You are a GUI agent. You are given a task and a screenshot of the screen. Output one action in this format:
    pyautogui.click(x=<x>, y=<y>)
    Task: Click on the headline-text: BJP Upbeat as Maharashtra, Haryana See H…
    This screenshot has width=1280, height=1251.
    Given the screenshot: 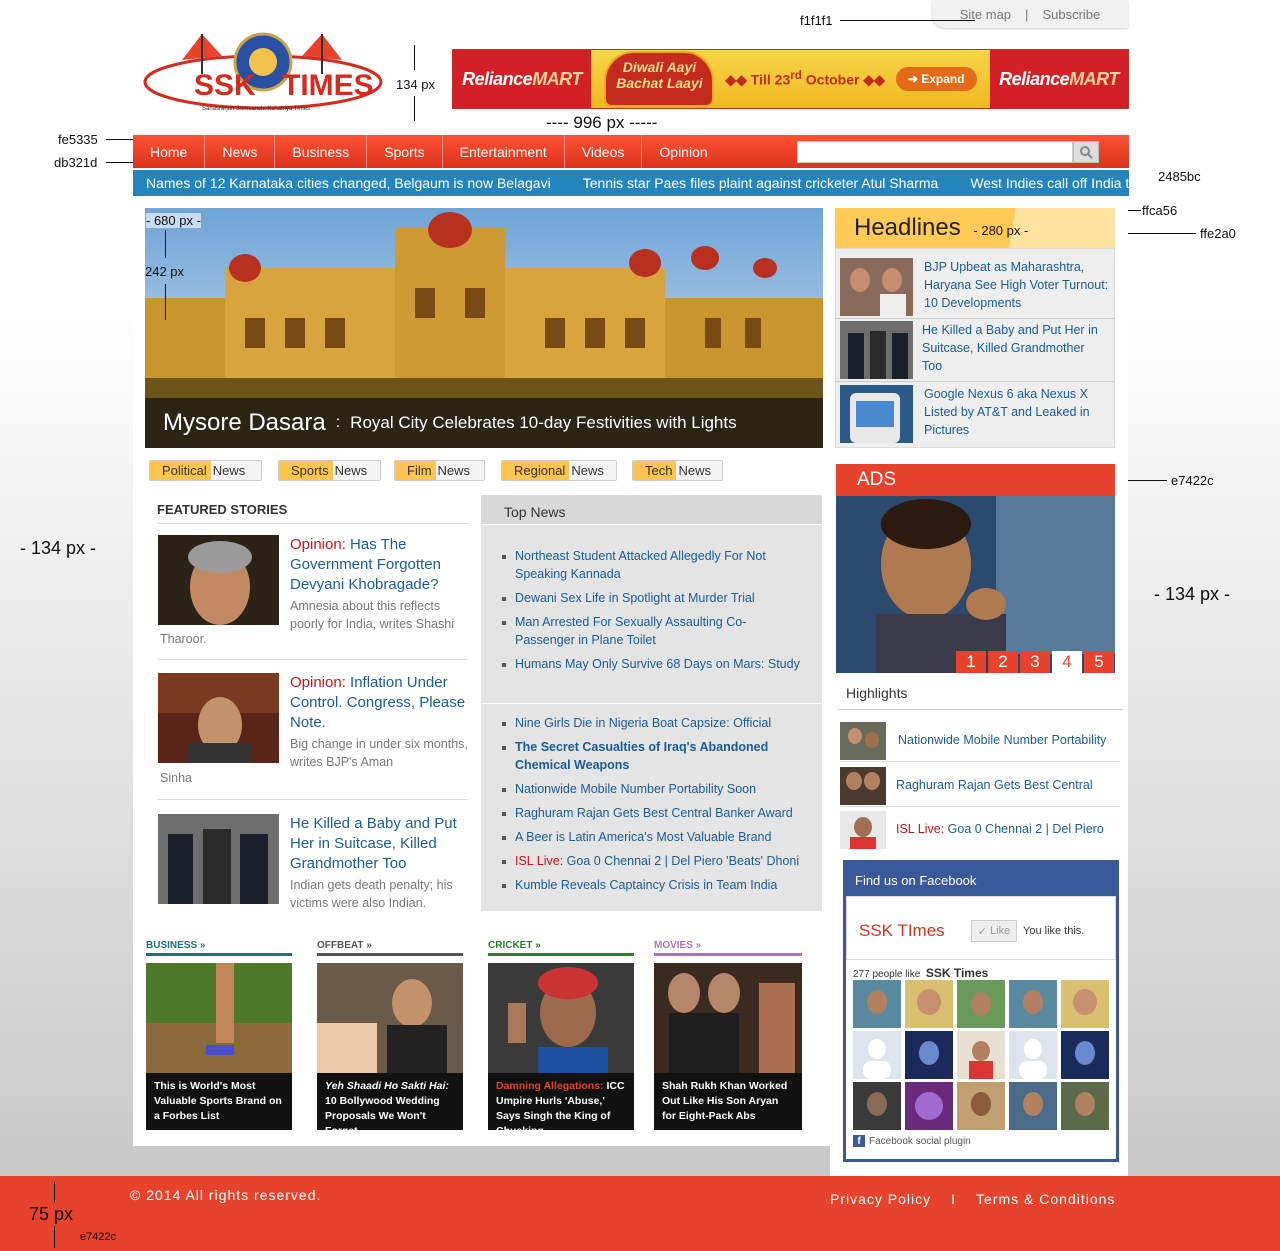 What is the action you would take?
    pyautogui.click(x=1016, y=285)
    